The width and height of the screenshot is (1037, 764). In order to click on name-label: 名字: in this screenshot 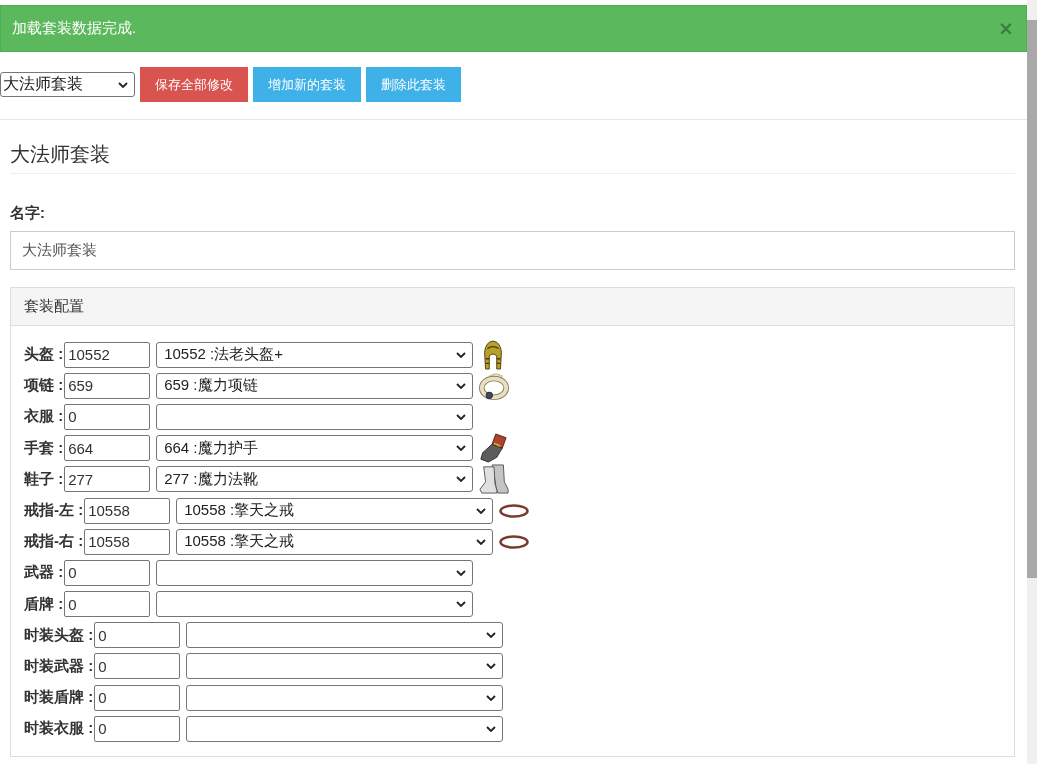, I will do `click(27, 212)`.